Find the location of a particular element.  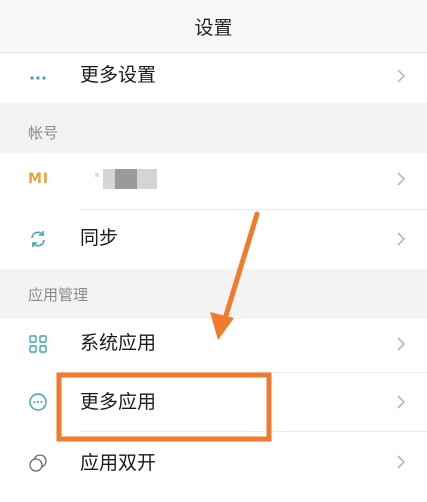

annotation-arrow-shaft is located at coordinates (240, 268).